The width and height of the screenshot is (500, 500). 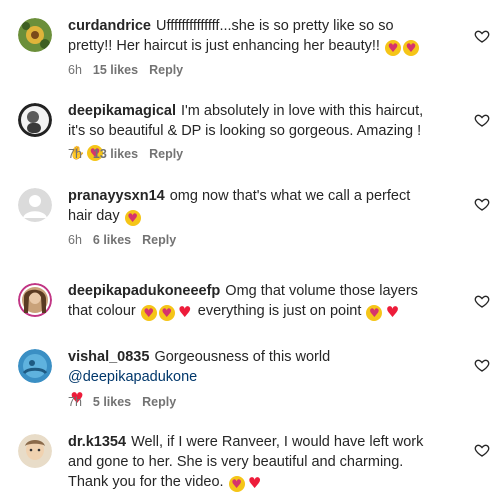 I want to click on comment-text: everything is just on point, so click(x=281, y=311).